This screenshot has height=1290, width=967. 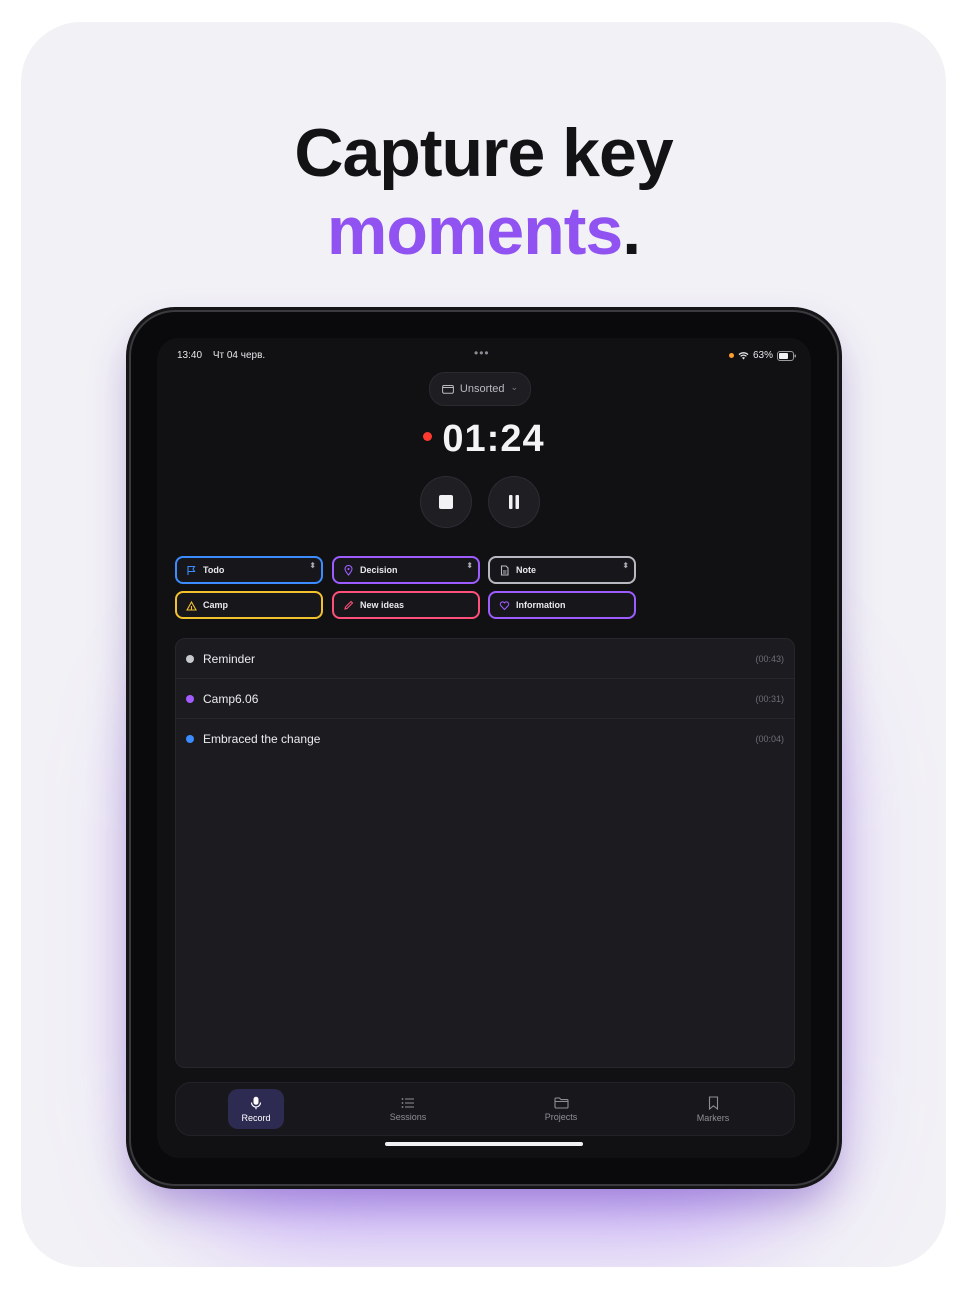 What do you see at coordinates (256, 1102) in the screenshot?
I see `mic-icon` at bounding box center [256, 1102].